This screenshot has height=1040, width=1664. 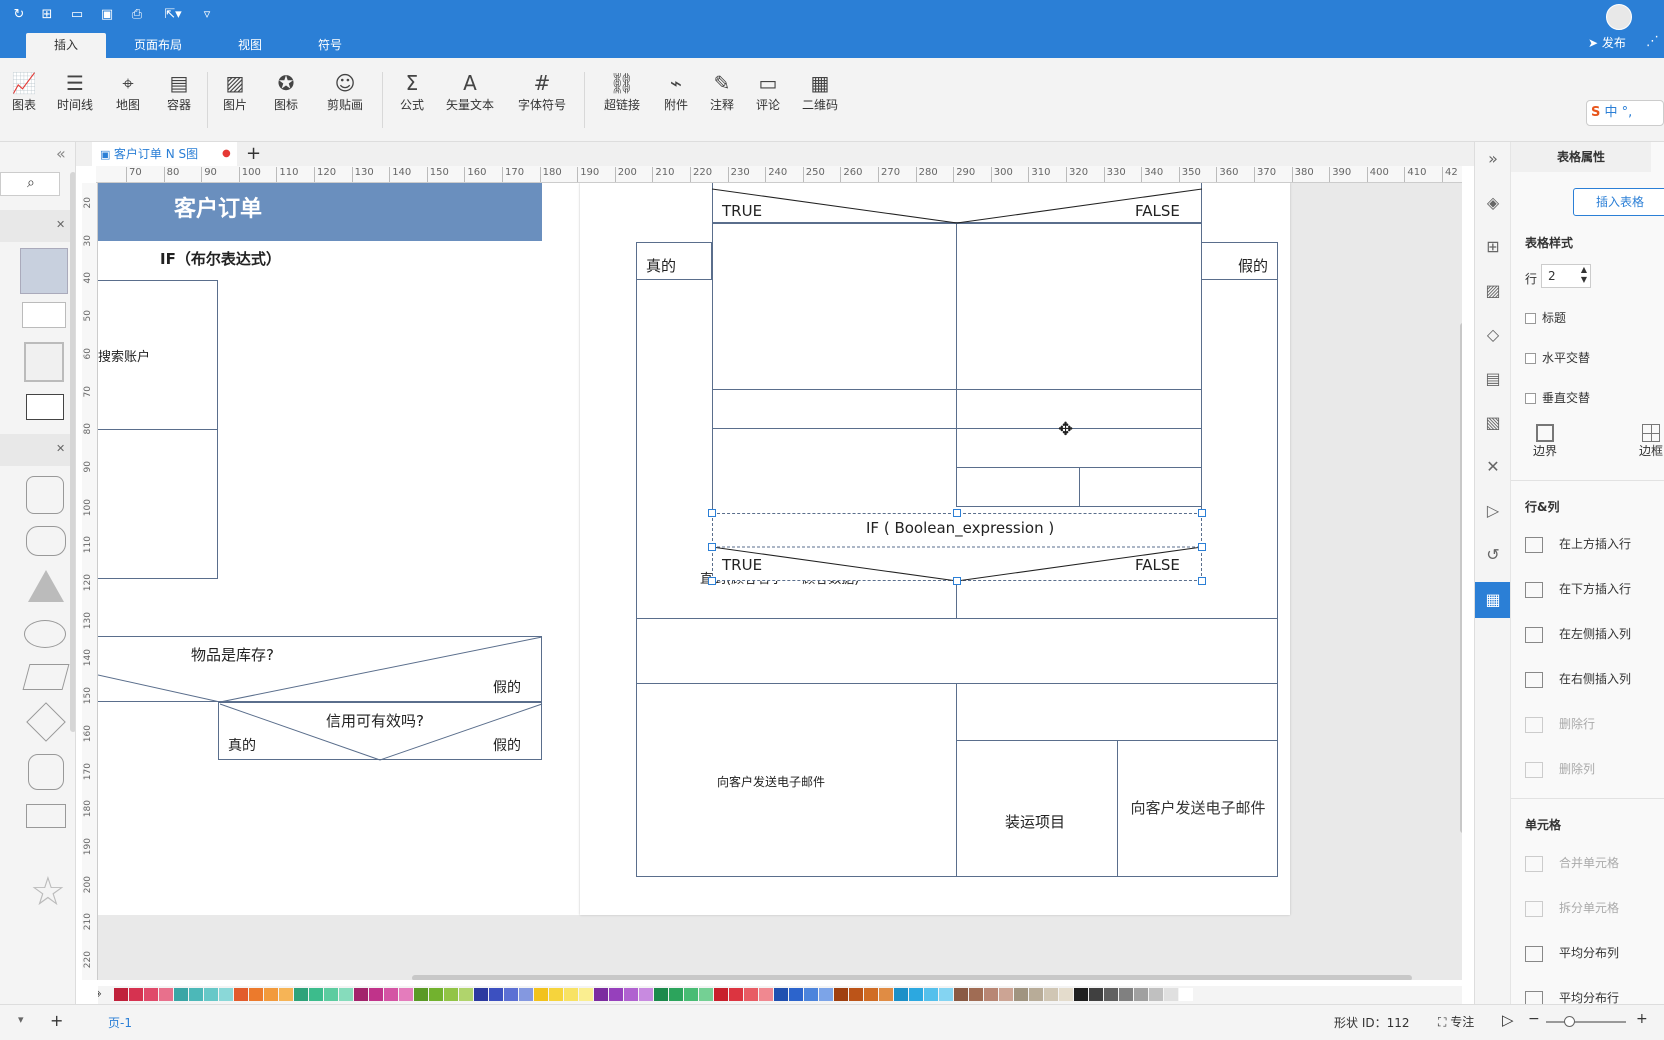 What do you see at coordinates (1569, 1021) in the screenshot?
I see `zoom-thumb` at bounding box center [1569, 1021].